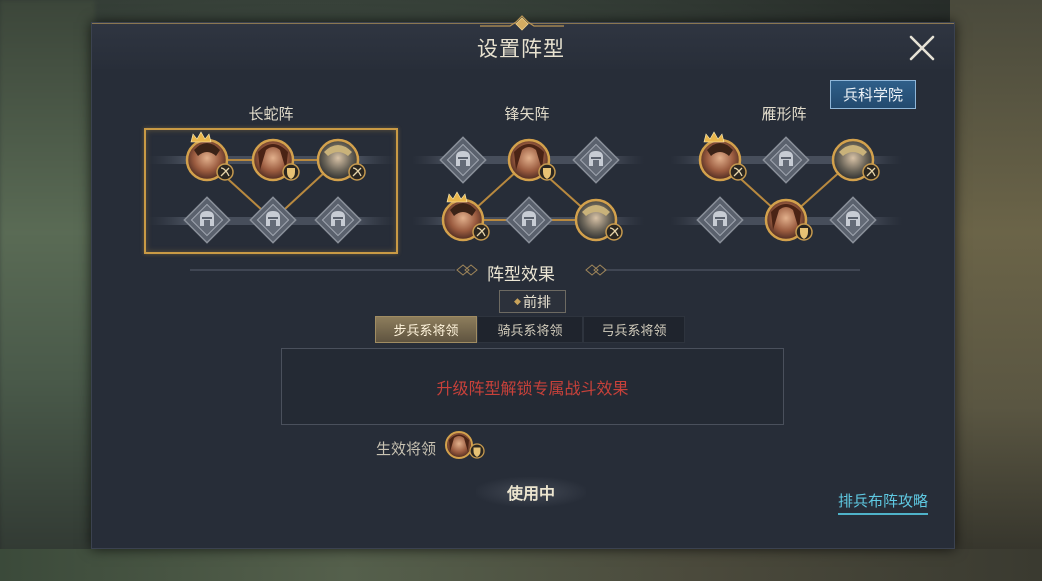  What do you see at coordinates (996, 290) in the screenshot?
I see `background-right` at bounding box center [996, 290].